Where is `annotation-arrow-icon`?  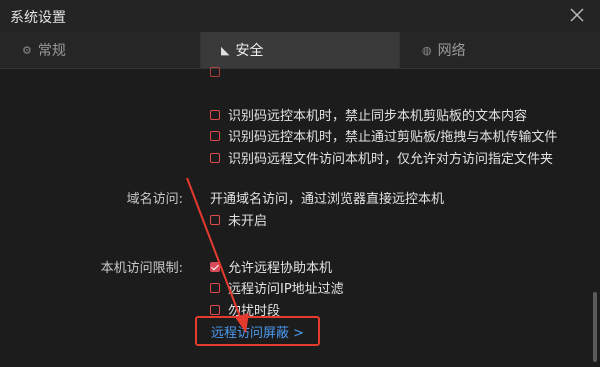 annotation-arrow-icon is located at coordinates (217, 255).